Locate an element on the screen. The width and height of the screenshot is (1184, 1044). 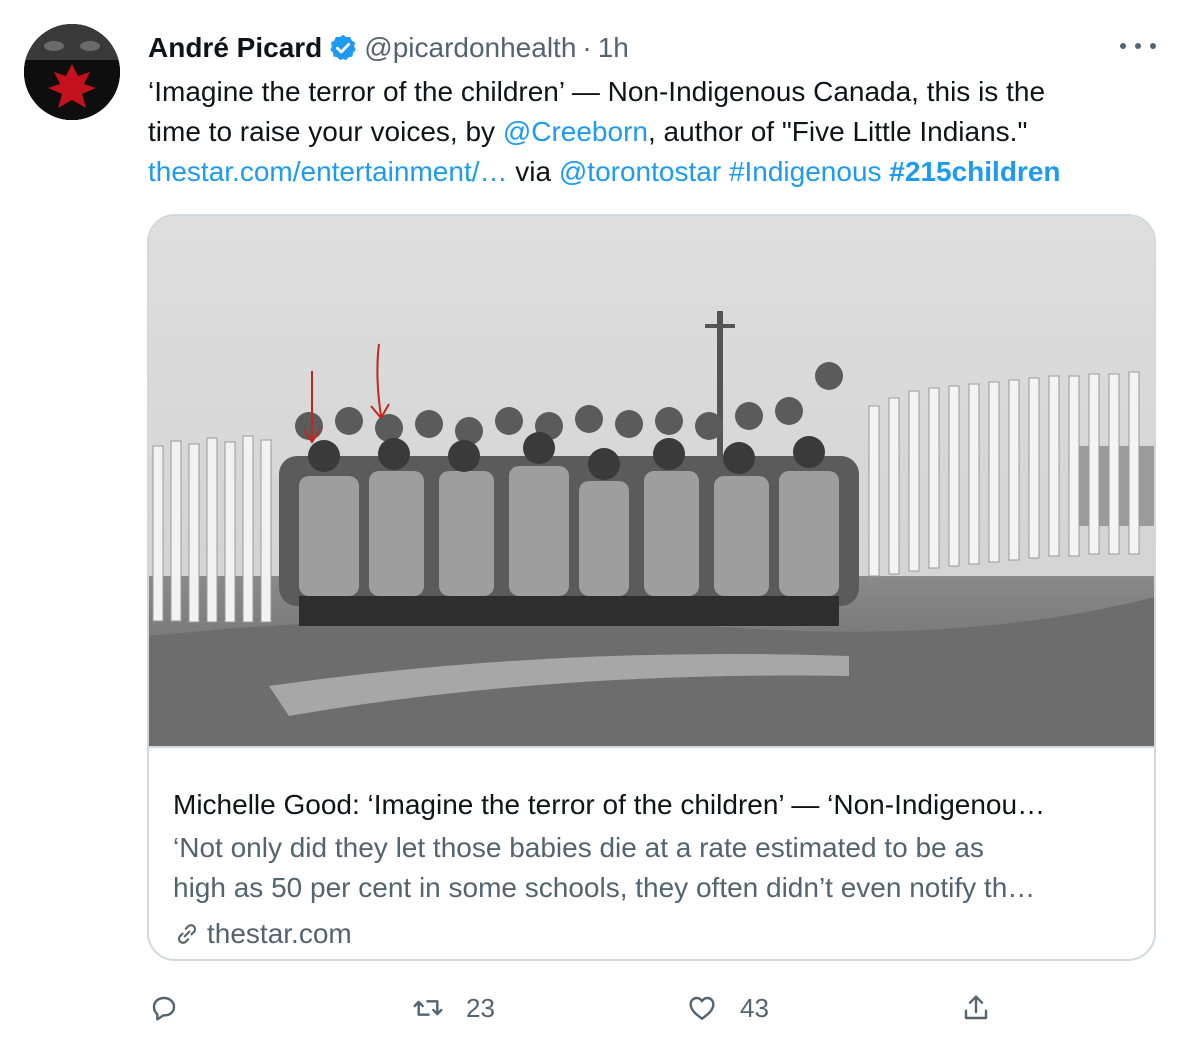
share-button is located at coordinates (976, 1008).